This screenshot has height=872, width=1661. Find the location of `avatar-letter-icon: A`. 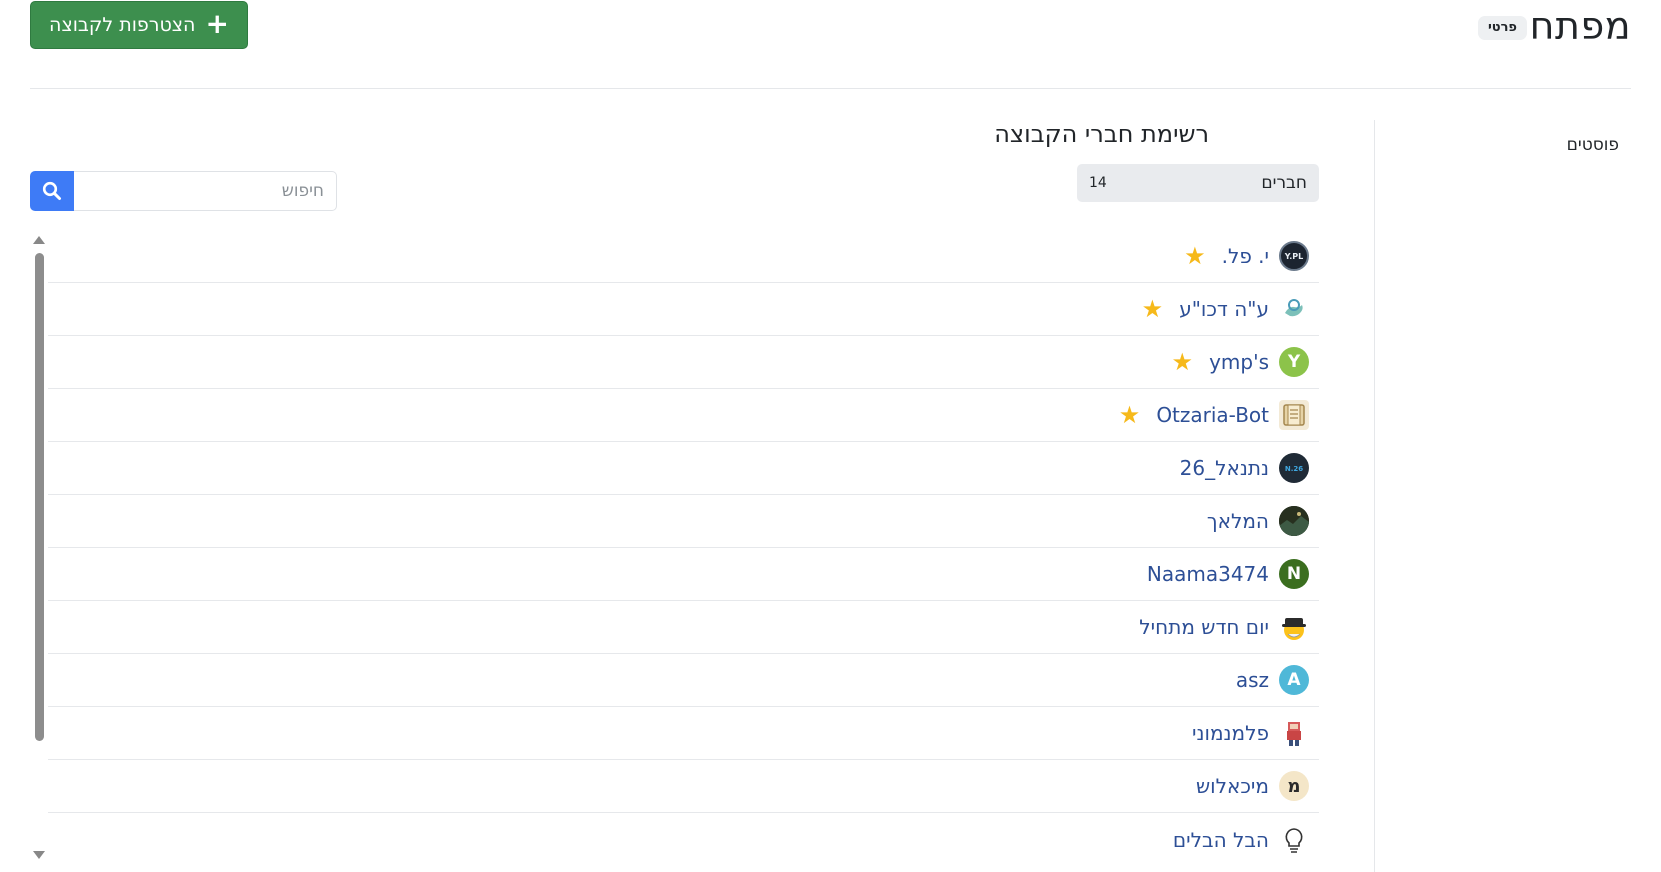

avatar-letter-icon: A is located at coordinates (1294, 680).